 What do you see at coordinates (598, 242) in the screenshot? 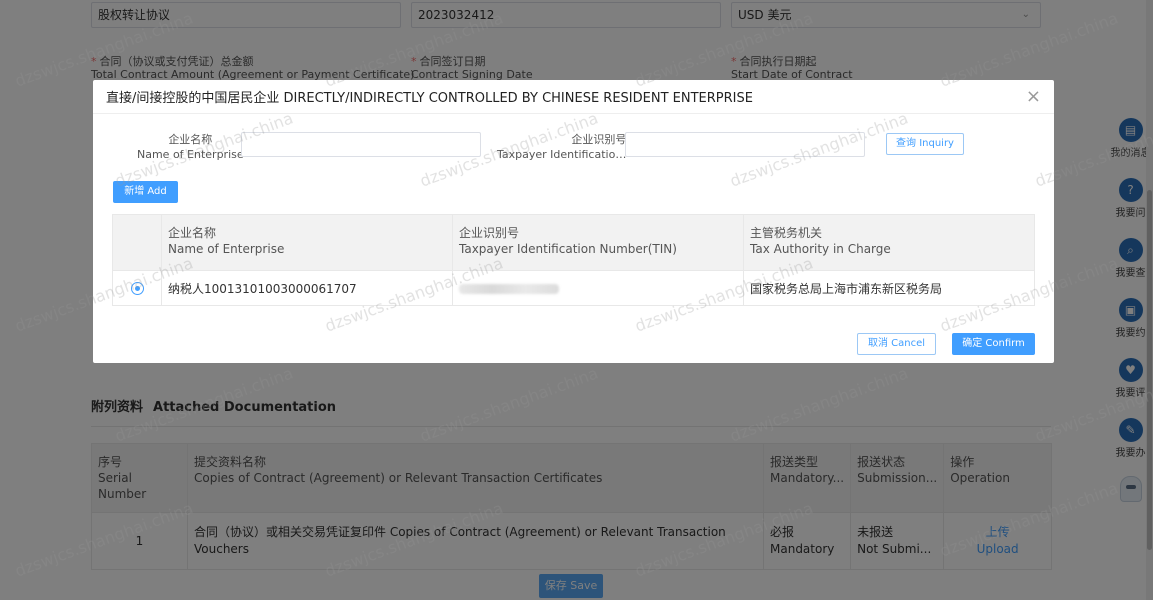
I see `col-tin: 企业识别号 Taxpayer Identification Number(TIN)` at bounding box center [598, 242].